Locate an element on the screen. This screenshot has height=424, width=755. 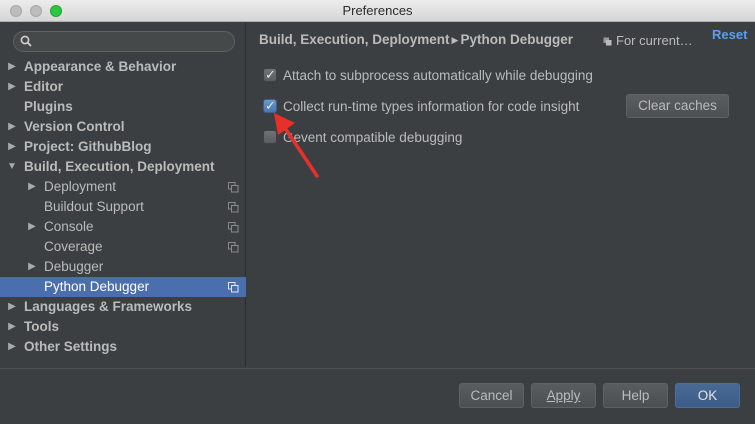
title-bar: Preferences is located at coordinates (377, 11).